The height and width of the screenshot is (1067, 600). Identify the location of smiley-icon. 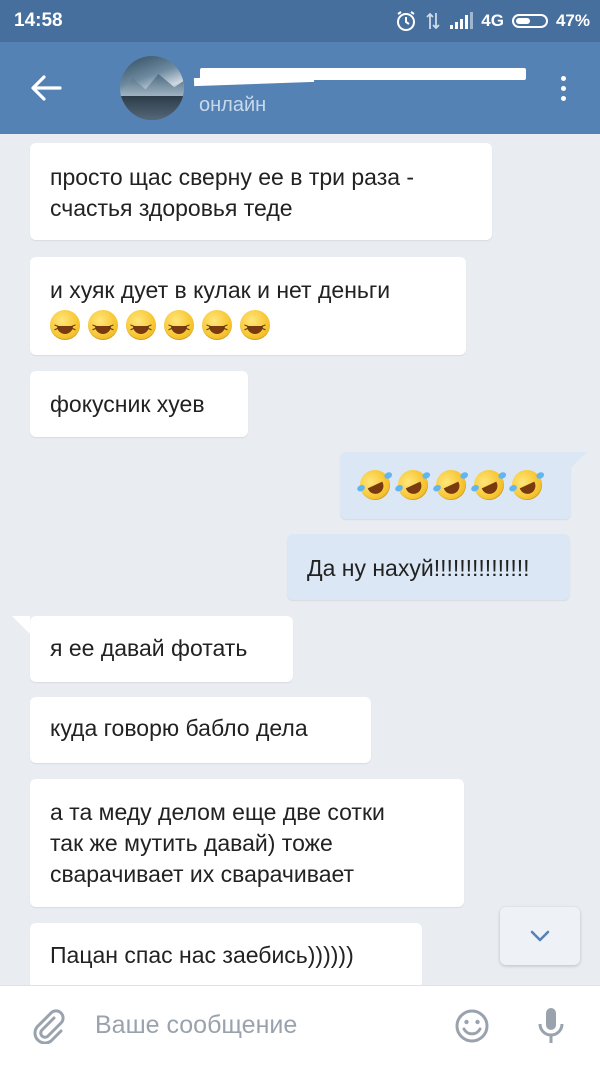
(472, 1026).